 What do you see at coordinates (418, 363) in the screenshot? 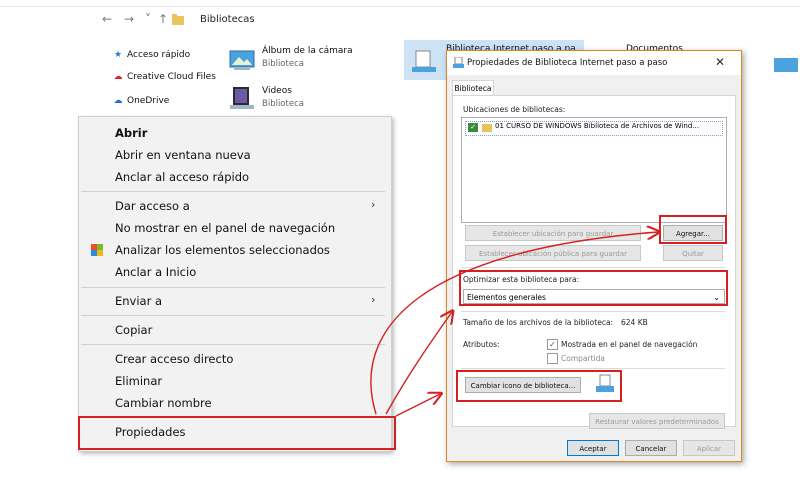
I see `arrow-to-optimize` at bounding box center [418, 363].